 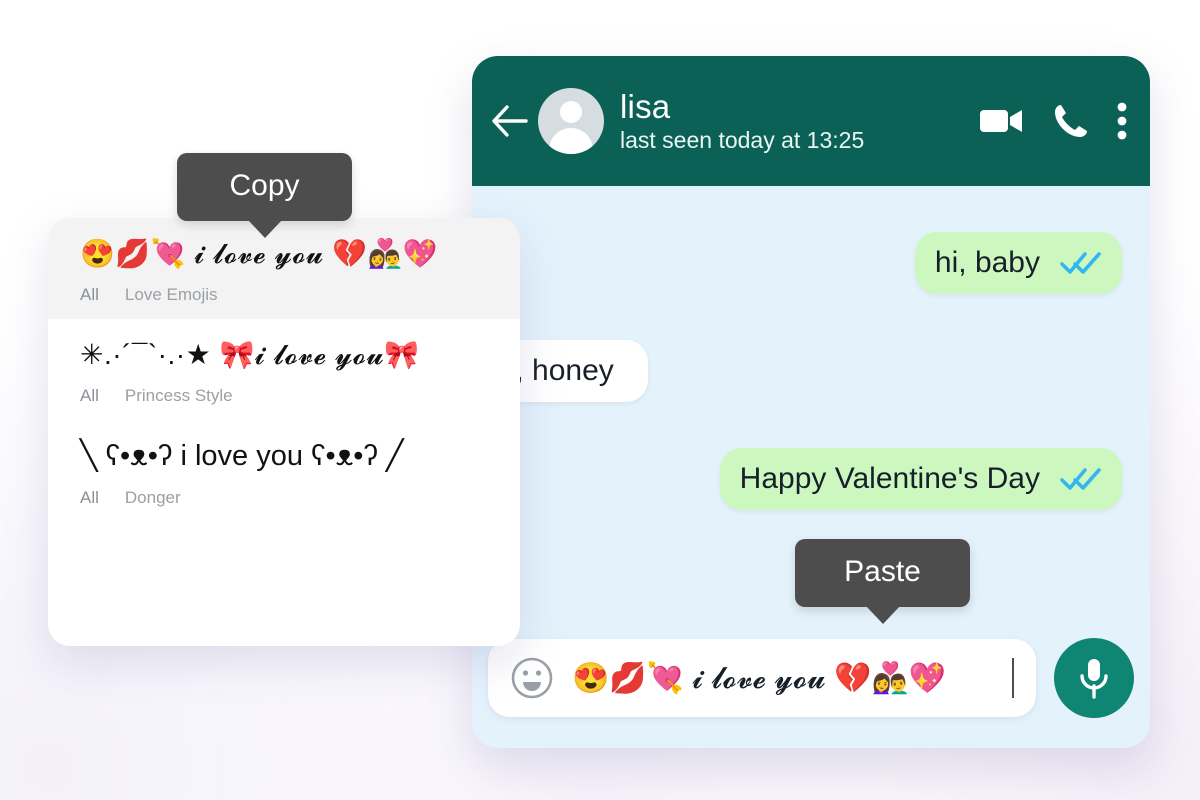 I want to click on chat-header: lisa last seen today at 13:25, so click(x=811, y=121).